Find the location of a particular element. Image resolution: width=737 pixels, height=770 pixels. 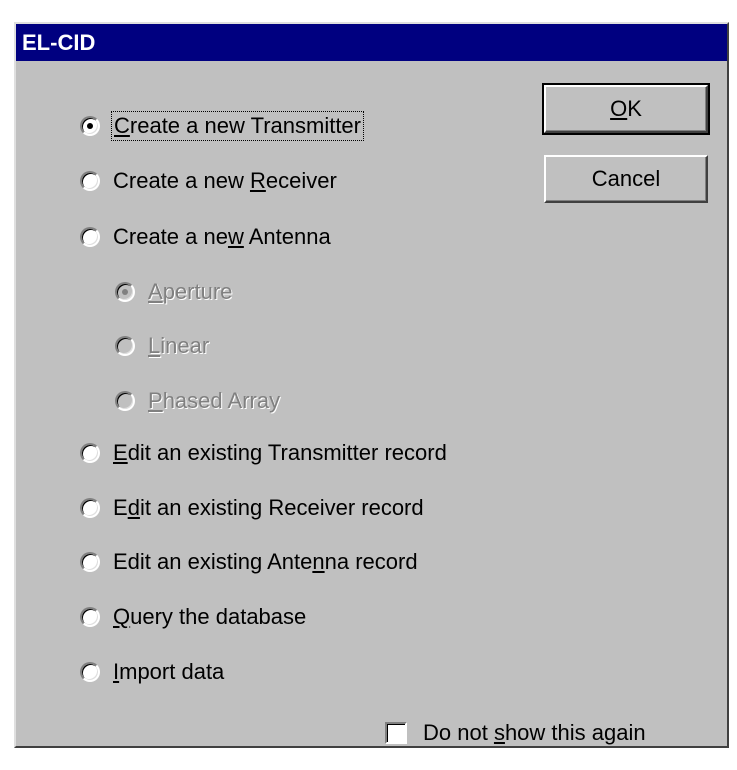

option-label: Create a new Antenna is located at coordinates (222, 236).